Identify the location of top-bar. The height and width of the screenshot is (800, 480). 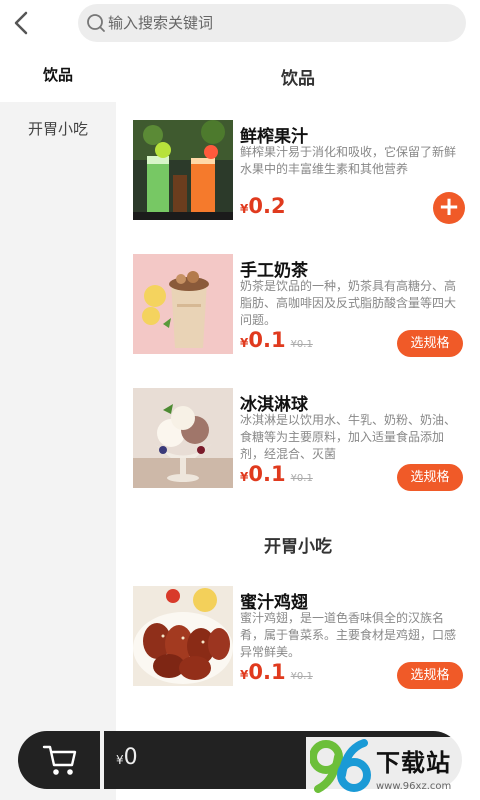
(240, 24).